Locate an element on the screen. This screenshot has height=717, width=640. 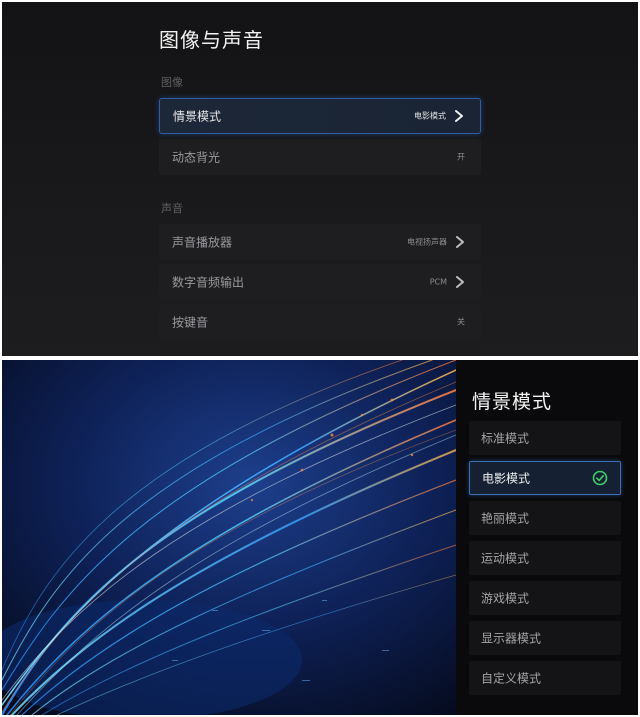
settings-row-sound-output: 声音播放器 电视扬声器 is located at coordinates (320, 242).